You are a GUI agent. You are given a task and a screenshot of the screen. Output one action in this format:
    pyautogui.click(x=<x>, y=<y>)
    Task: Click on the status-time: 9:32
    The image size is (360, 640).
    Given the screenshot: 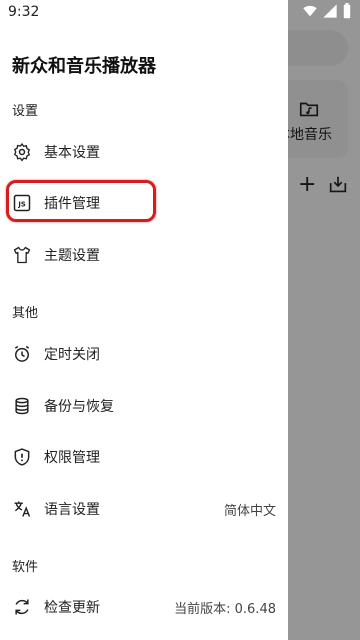 What is the action you would take?
    pyautogui.click(x=24, y=12)
    